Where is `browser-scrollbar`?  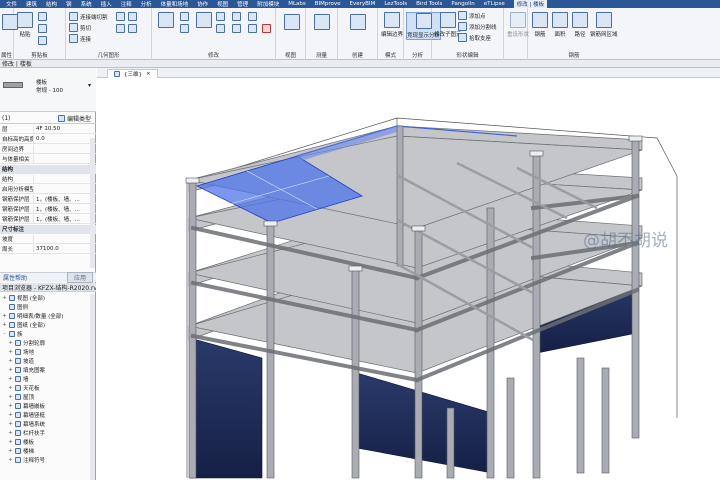
browser-scrollbar is located at coordinates (92, 387).